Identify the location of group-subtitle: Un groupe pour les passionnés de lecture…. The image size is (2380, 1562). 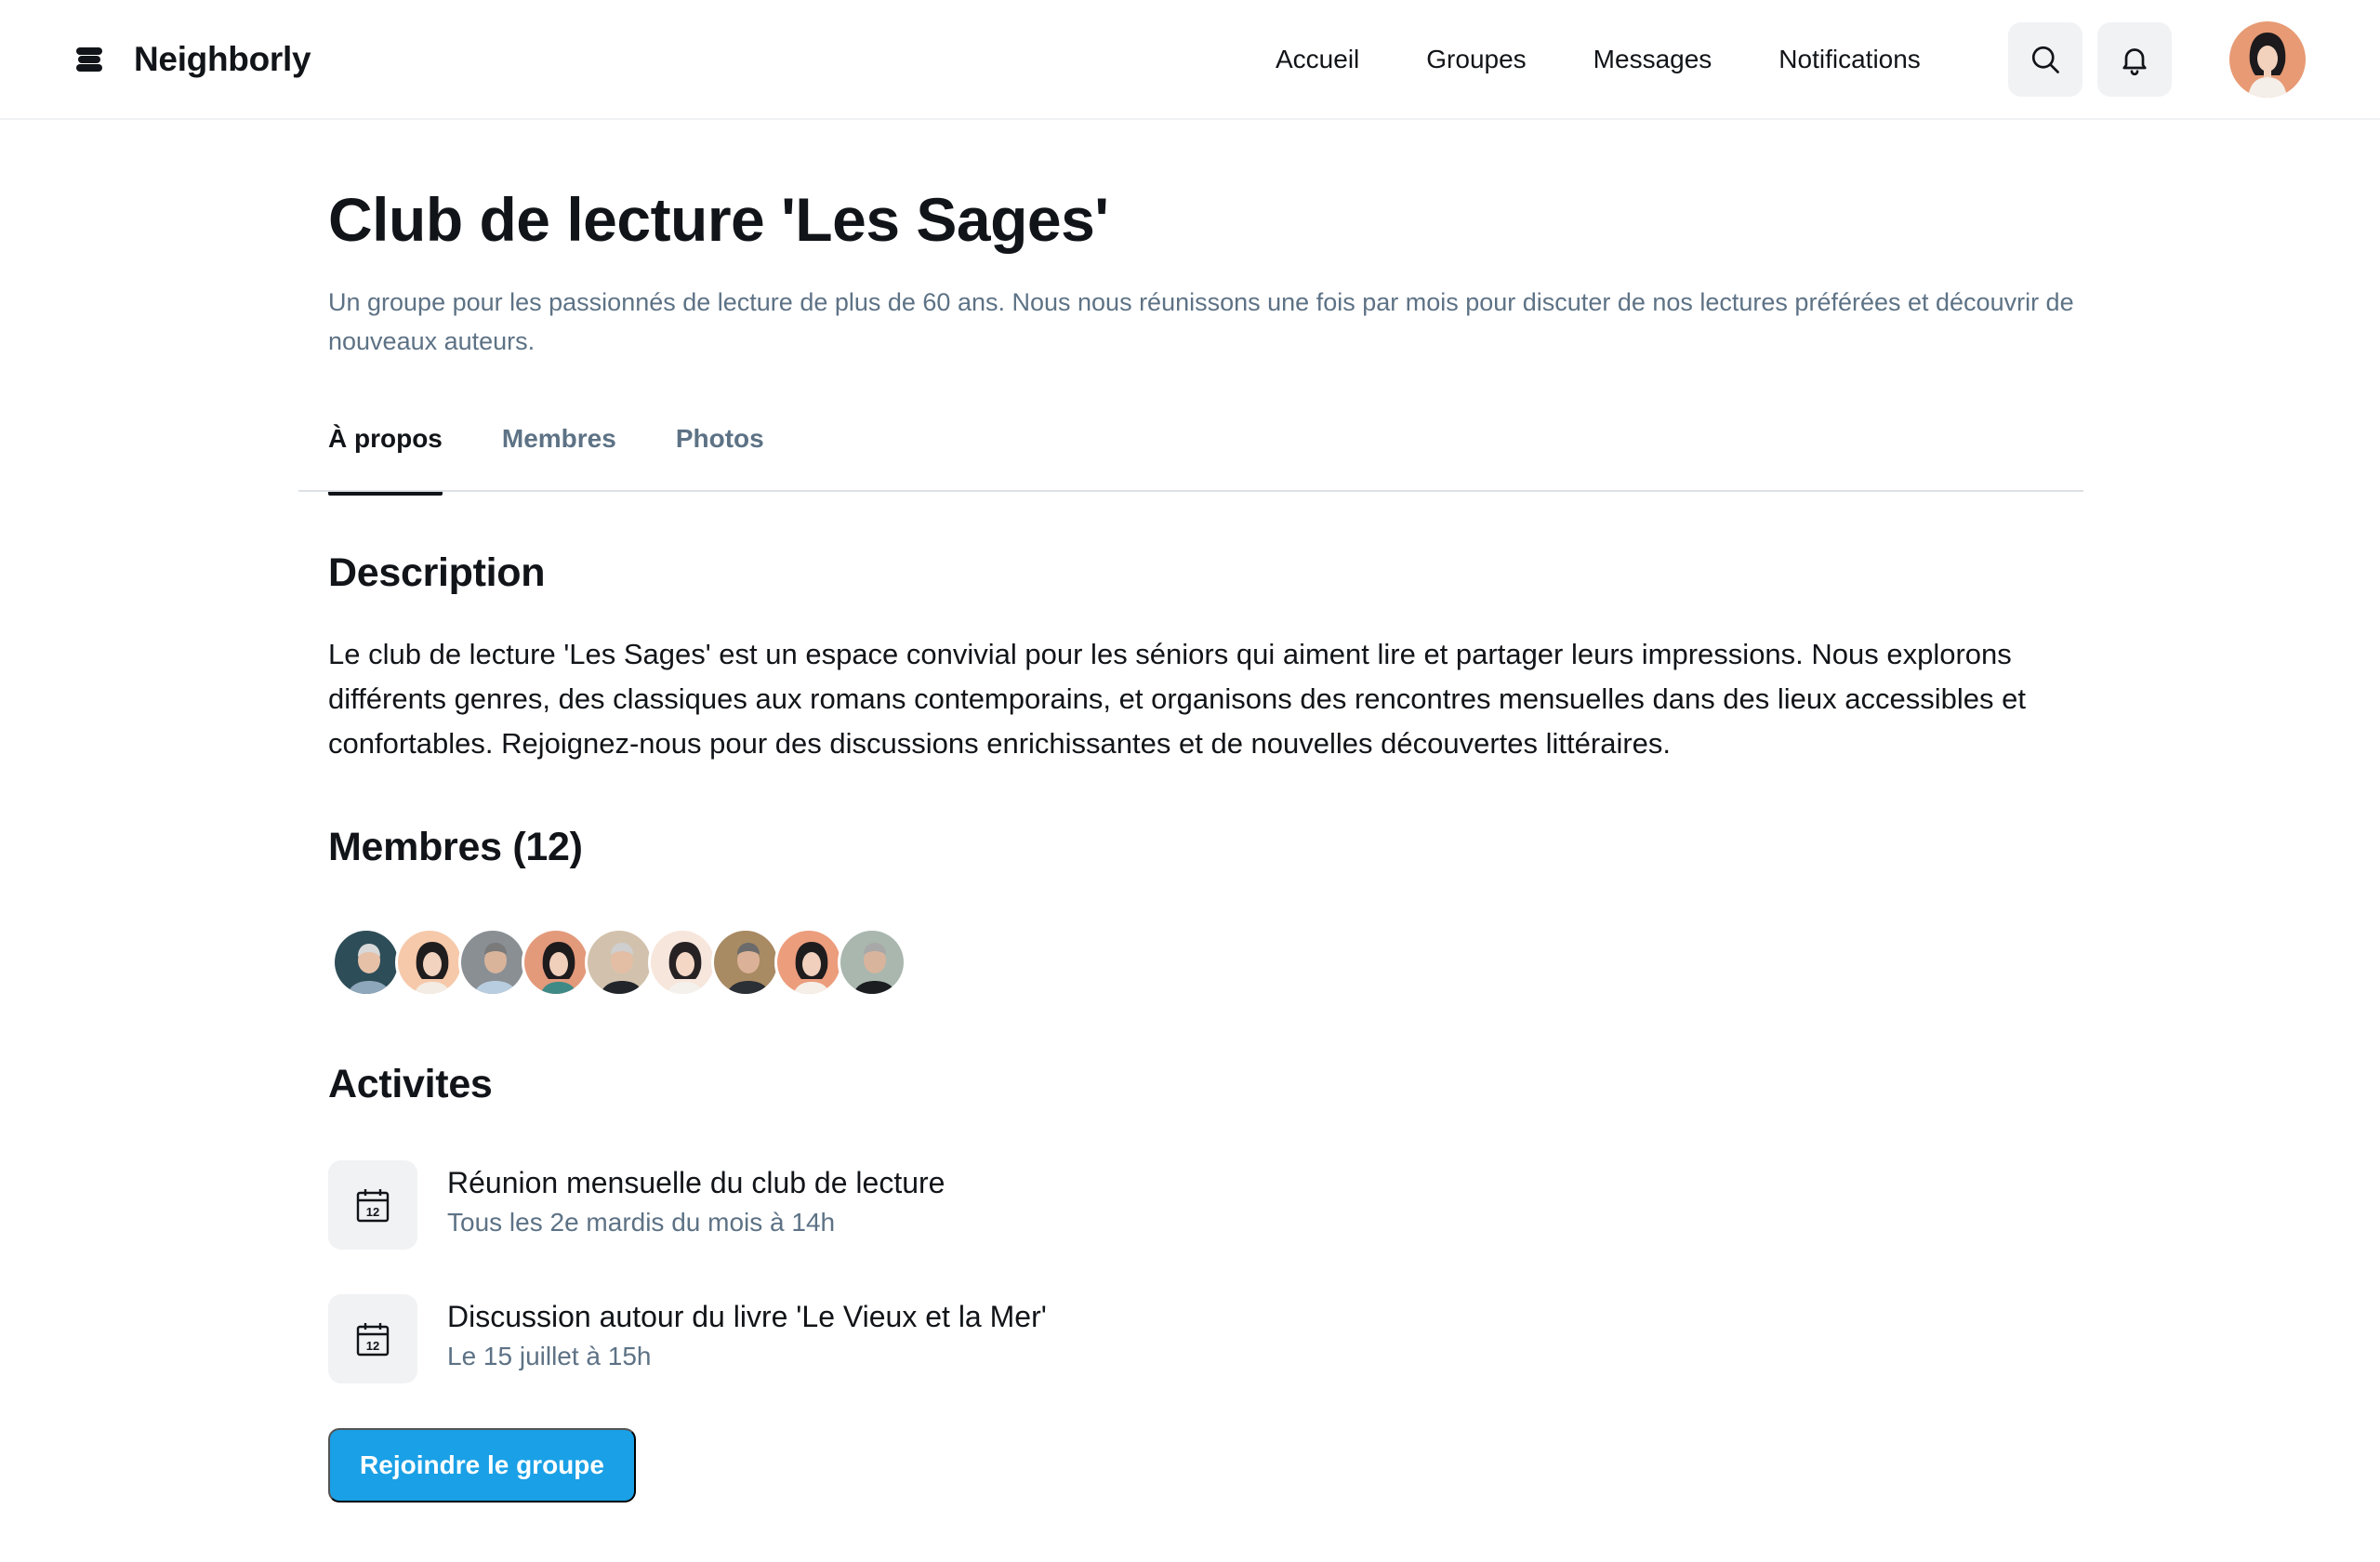
(1201, 321).